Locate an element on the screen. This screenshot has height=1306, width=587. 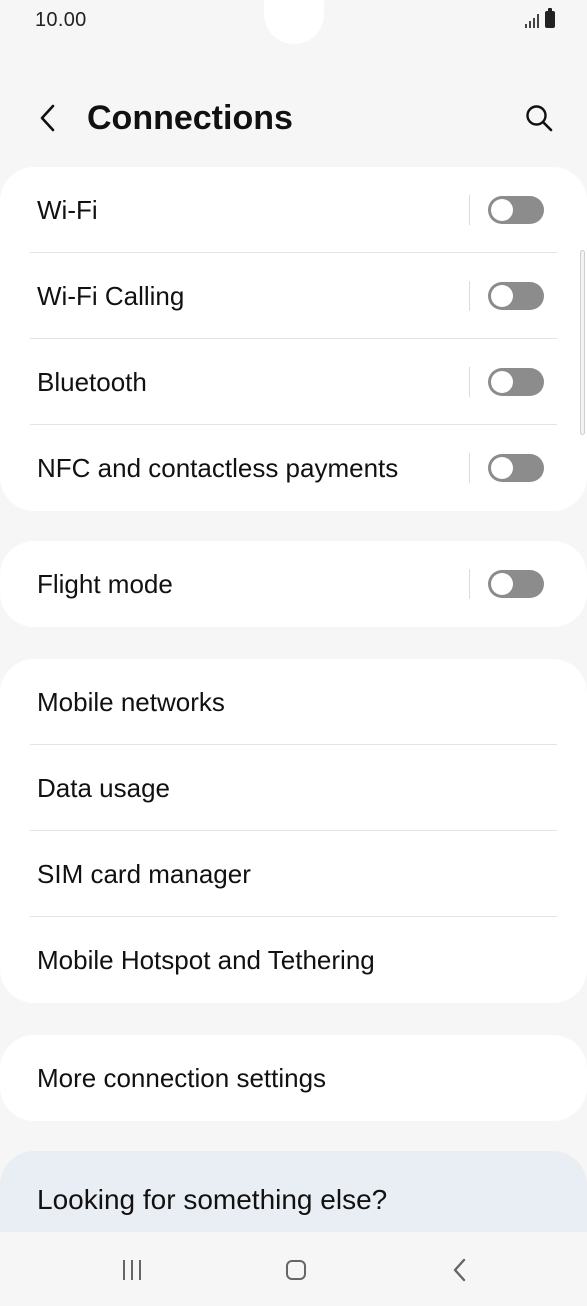
home-icon is located at coordinates (296, 1270).